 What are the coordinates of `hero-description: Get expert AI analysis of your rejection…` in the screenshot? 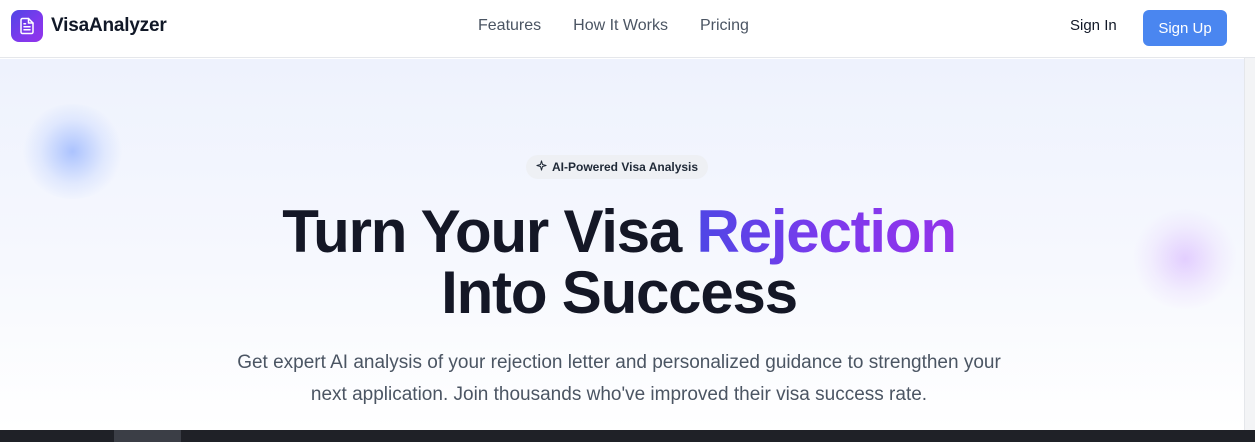 It's located at (619, 378).